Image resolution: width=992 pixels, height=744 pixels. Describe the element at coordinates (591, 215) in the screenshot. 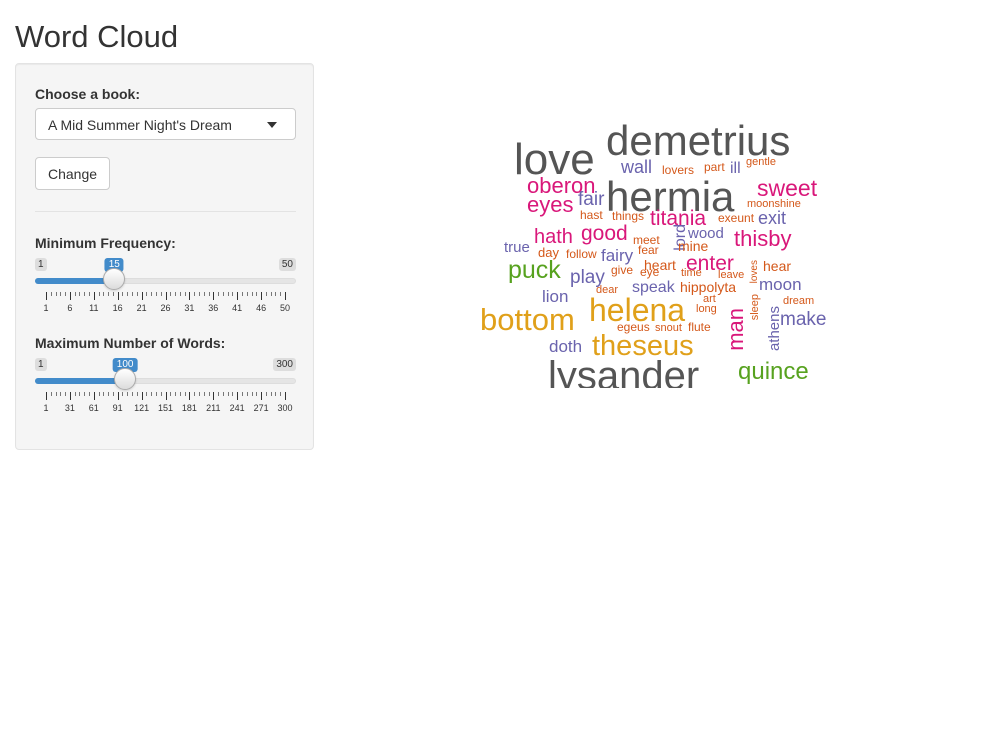

I see `cloud-word: hast` at that location.